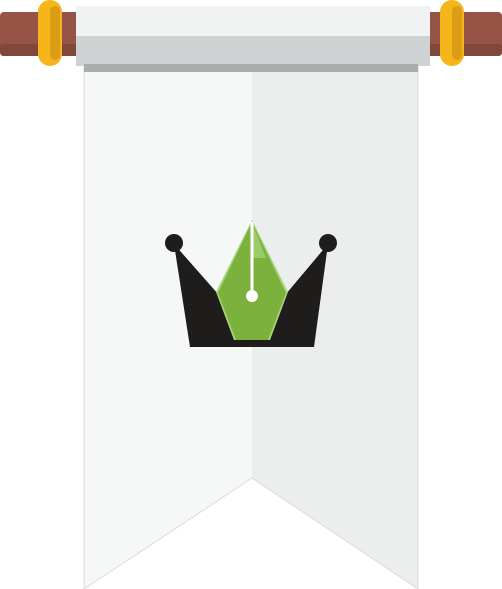 Image resolution: width=502 pixels, height=589 pixels. What do you see at coordinates (253, 22) in the screenshot?
I see `roller-top-face` at bounding box center [253, 22].